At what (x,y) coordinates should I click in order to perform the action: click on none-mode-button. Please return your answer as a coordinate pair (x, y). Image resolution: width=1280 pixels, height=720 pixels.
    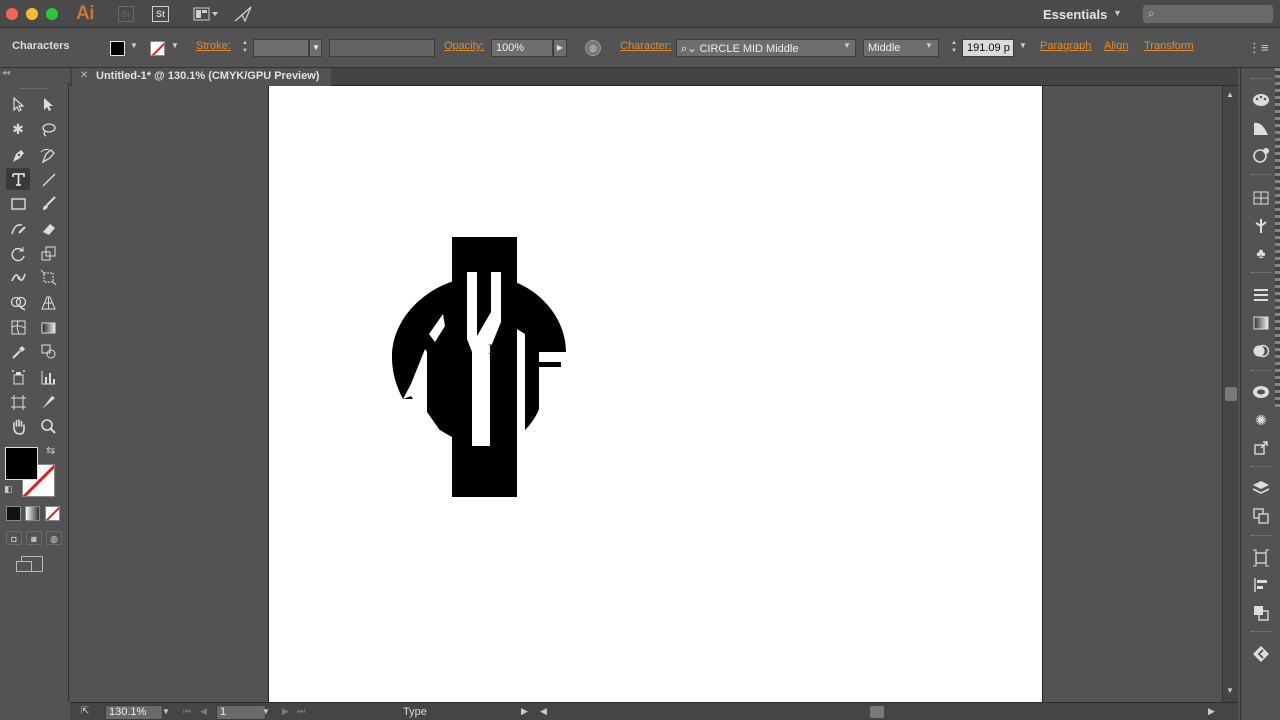
    Looking at the image, I should click on (52, 513).